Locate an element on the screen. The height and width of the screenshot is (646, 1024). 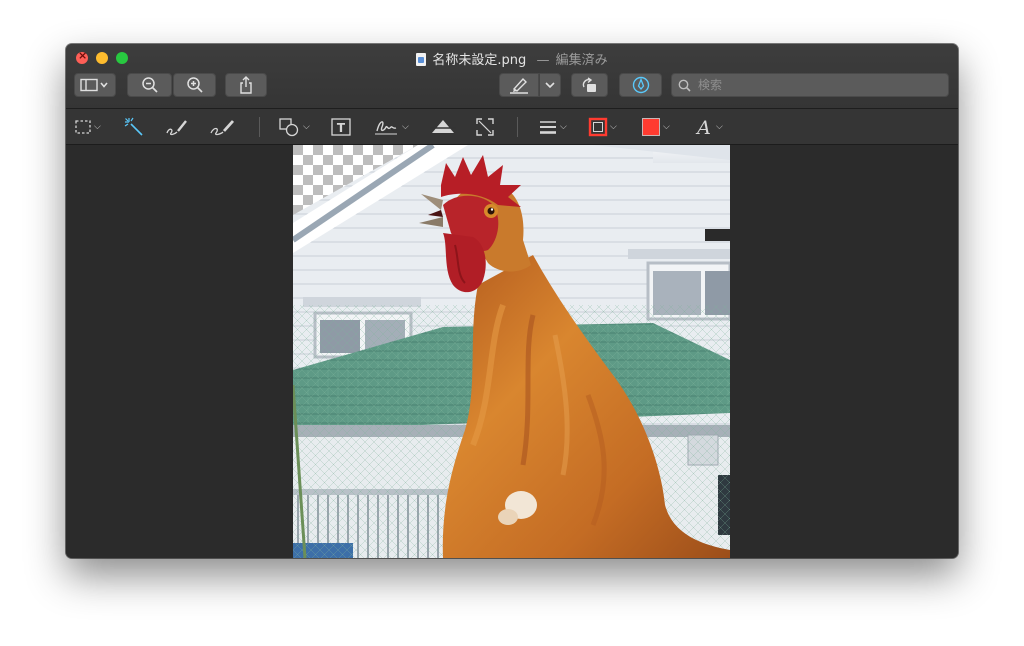
titlebar-toolbar: 名称未設定.png — 編集済み is located at coordinates (512, 76).